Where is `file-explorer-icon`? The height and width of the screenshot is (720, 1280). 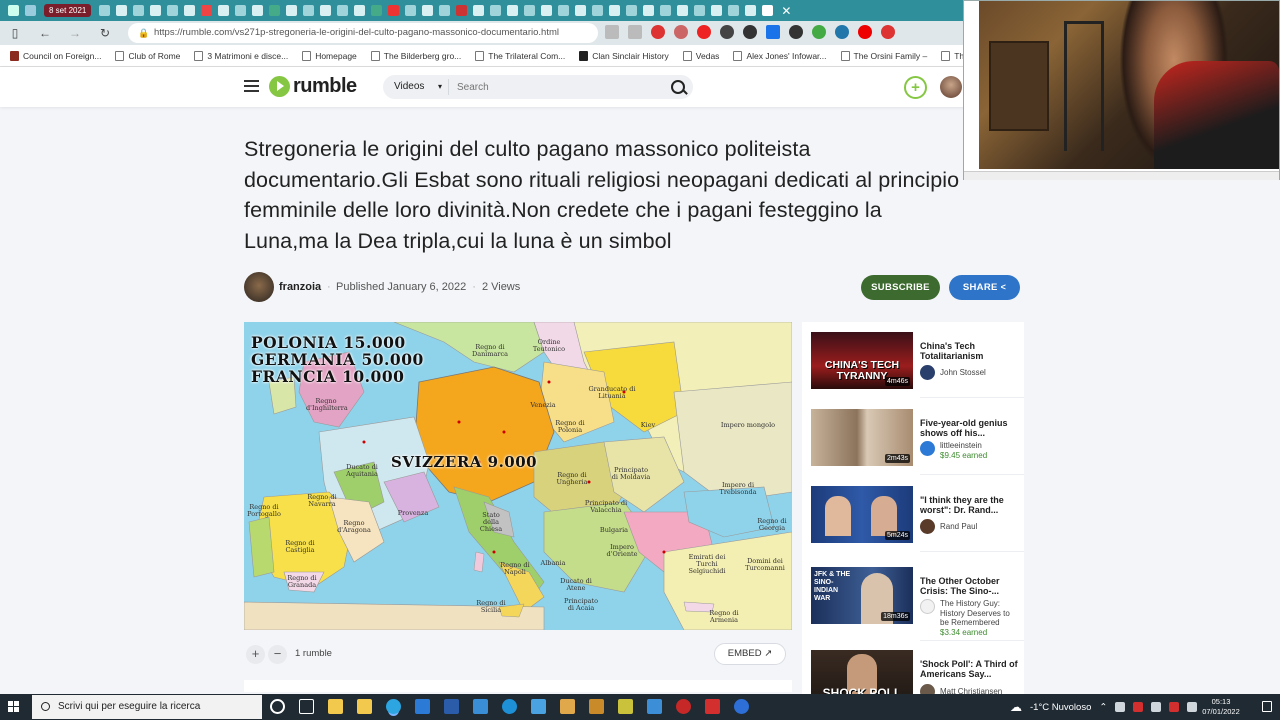 file-explorer-icon is located at coordinates (335, 706).